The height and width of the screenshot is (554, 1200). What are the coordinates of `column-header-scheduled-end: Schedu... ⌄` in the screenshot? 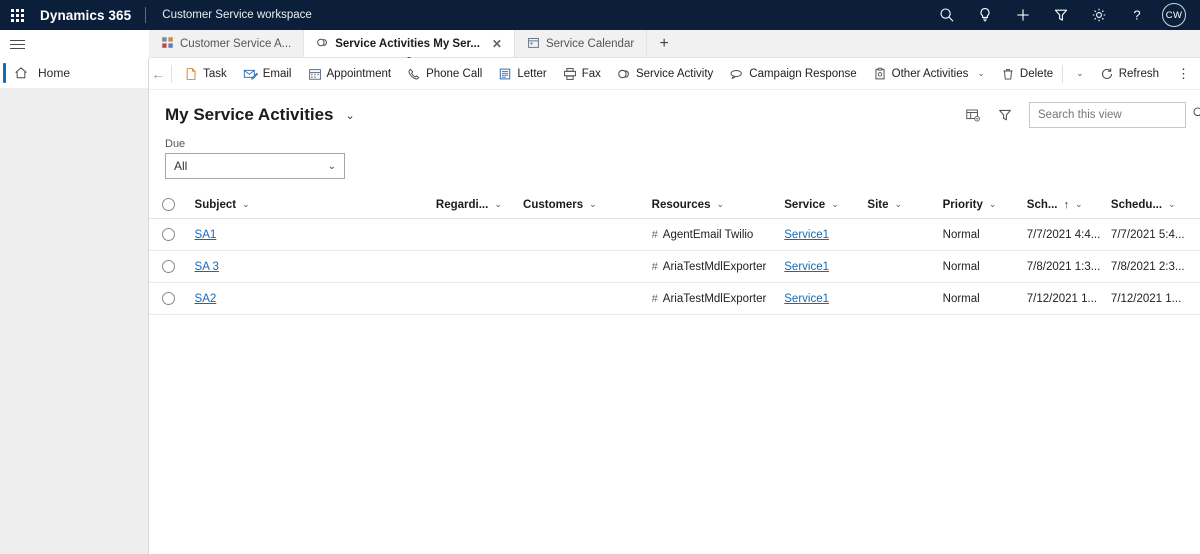 It's located at (1155, 205).